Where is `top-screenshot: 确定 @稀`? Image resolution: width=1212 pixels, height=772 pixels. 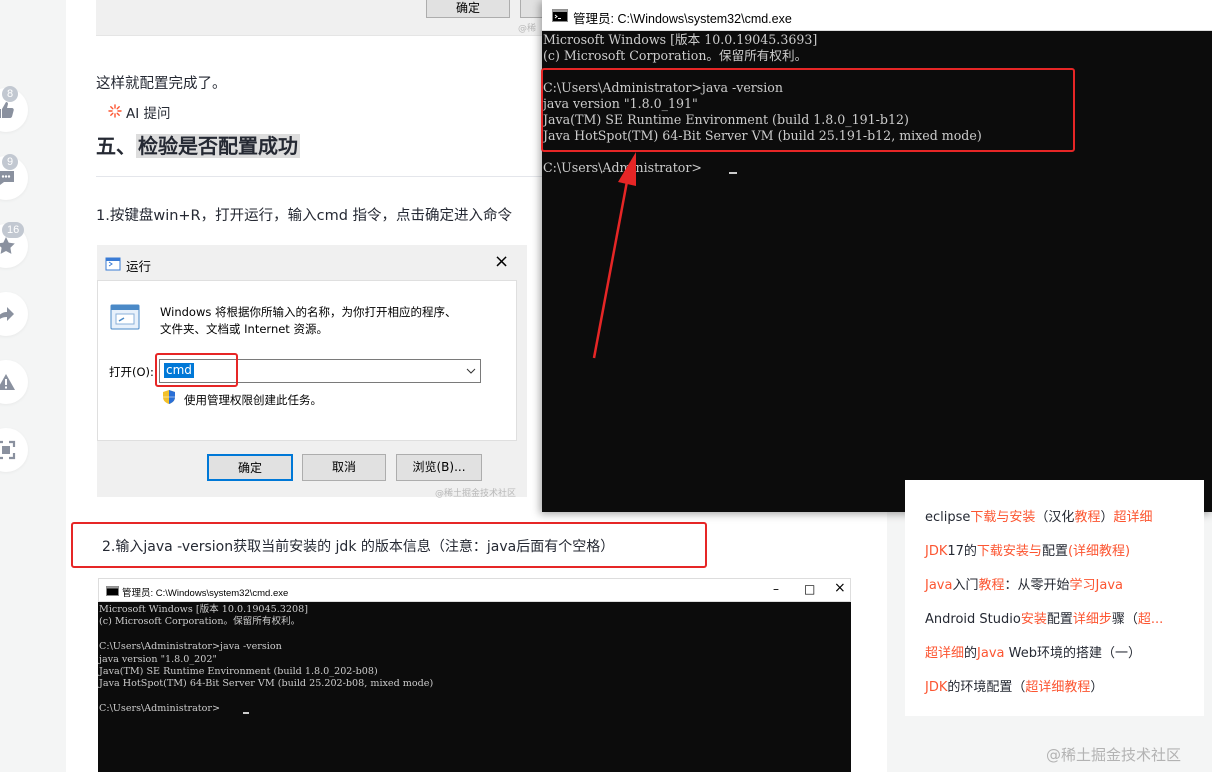 top-screenshot: 确定 @稀 is located at coordinates (326, 18).